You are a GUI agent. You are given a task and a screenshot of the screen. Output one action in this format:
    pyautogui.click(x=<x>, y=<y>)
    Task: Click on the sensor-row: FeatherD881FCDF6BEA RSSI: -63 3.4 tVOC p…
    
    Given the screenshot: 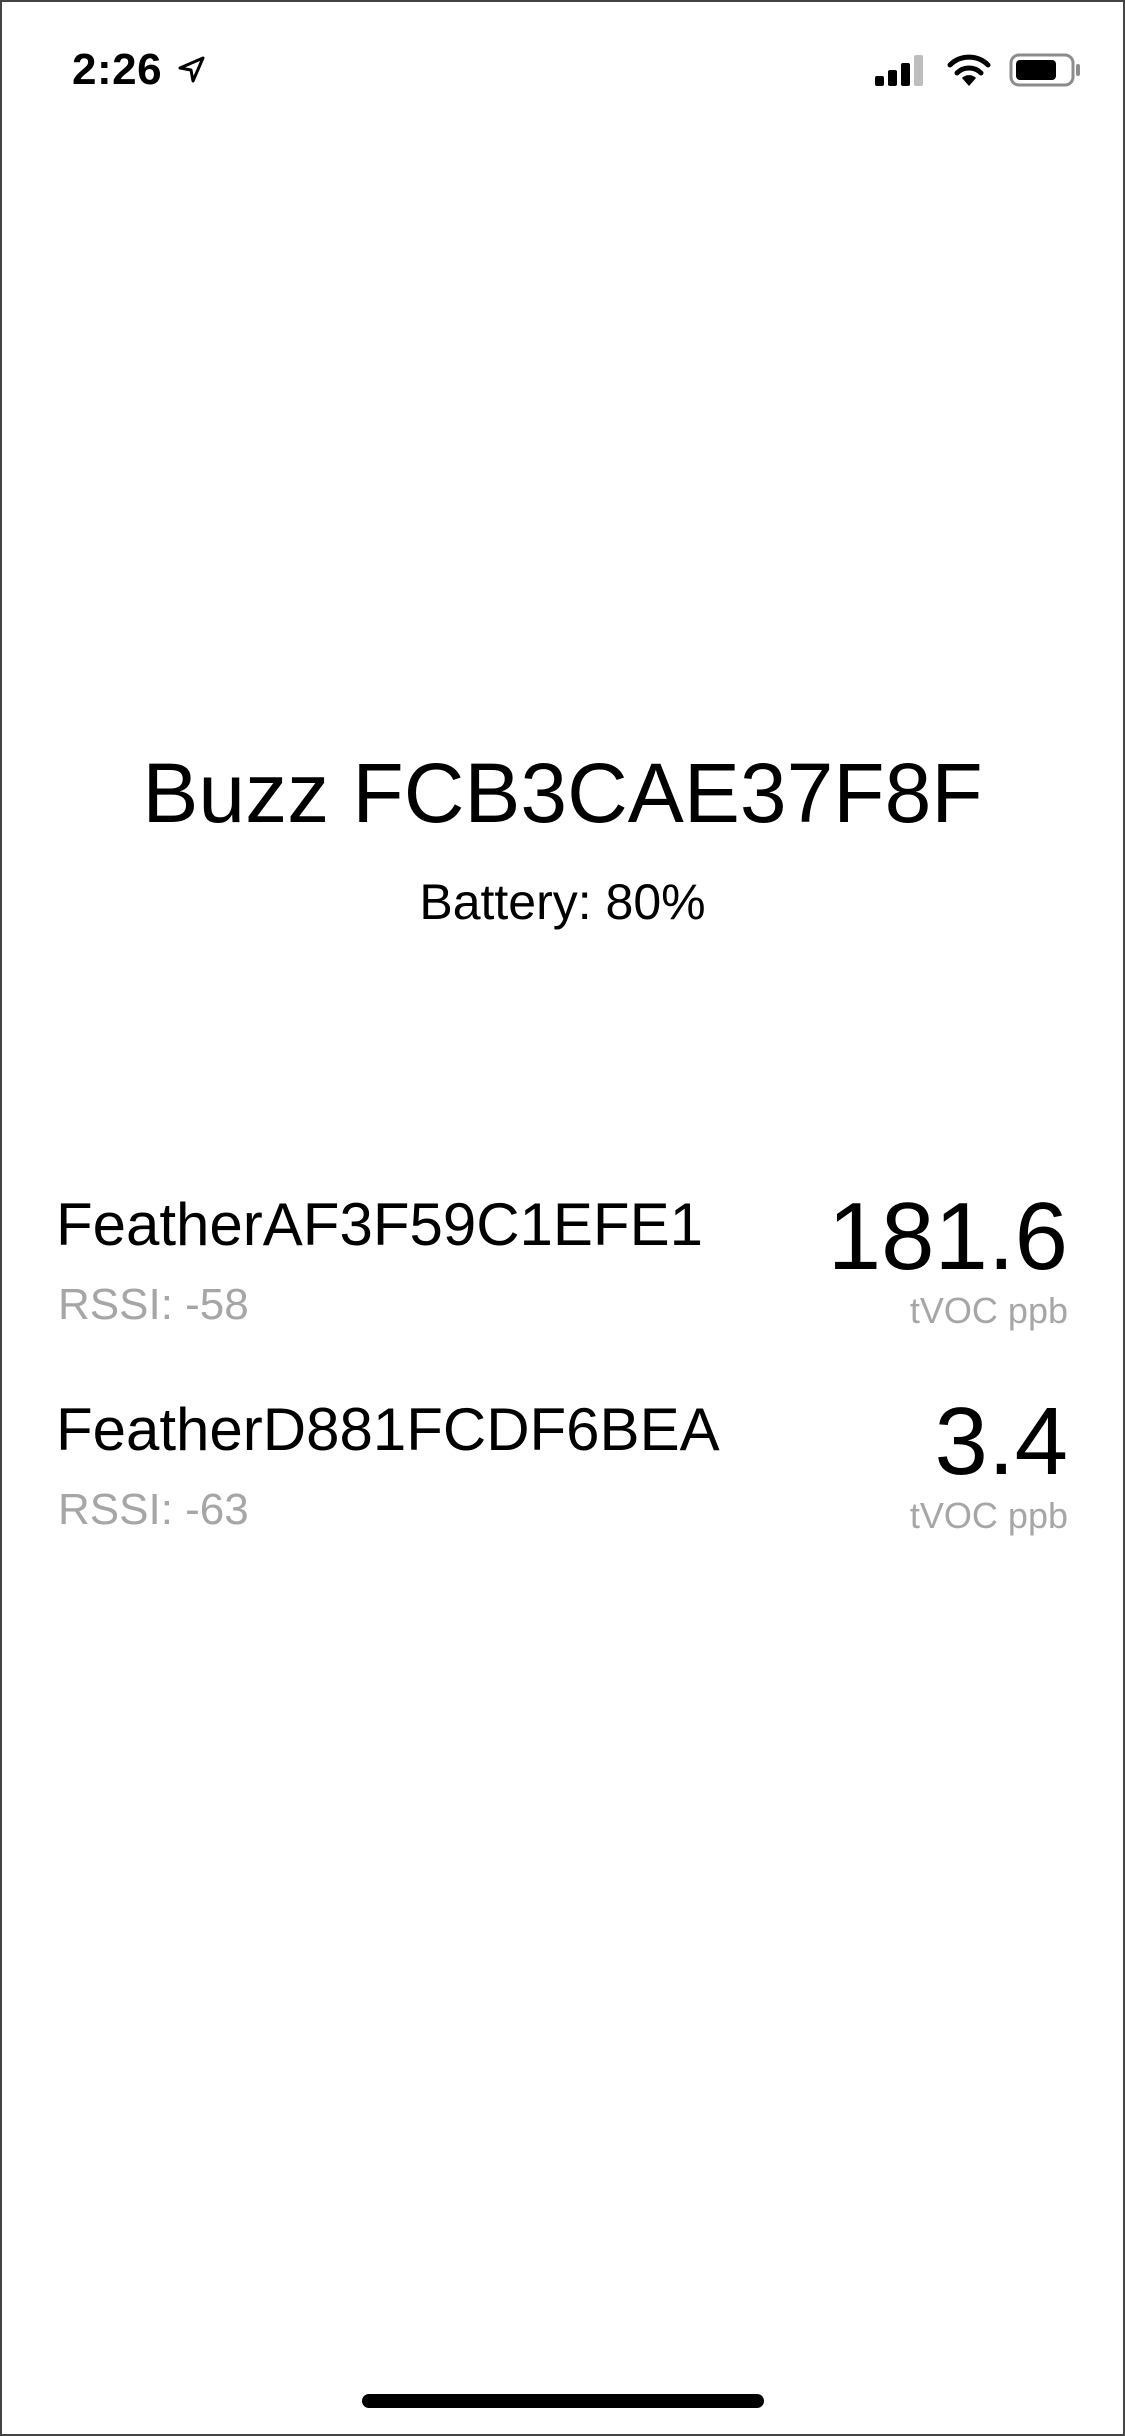 What is the action you would take?
    pyautogui.click(x=562, y=1491)
    